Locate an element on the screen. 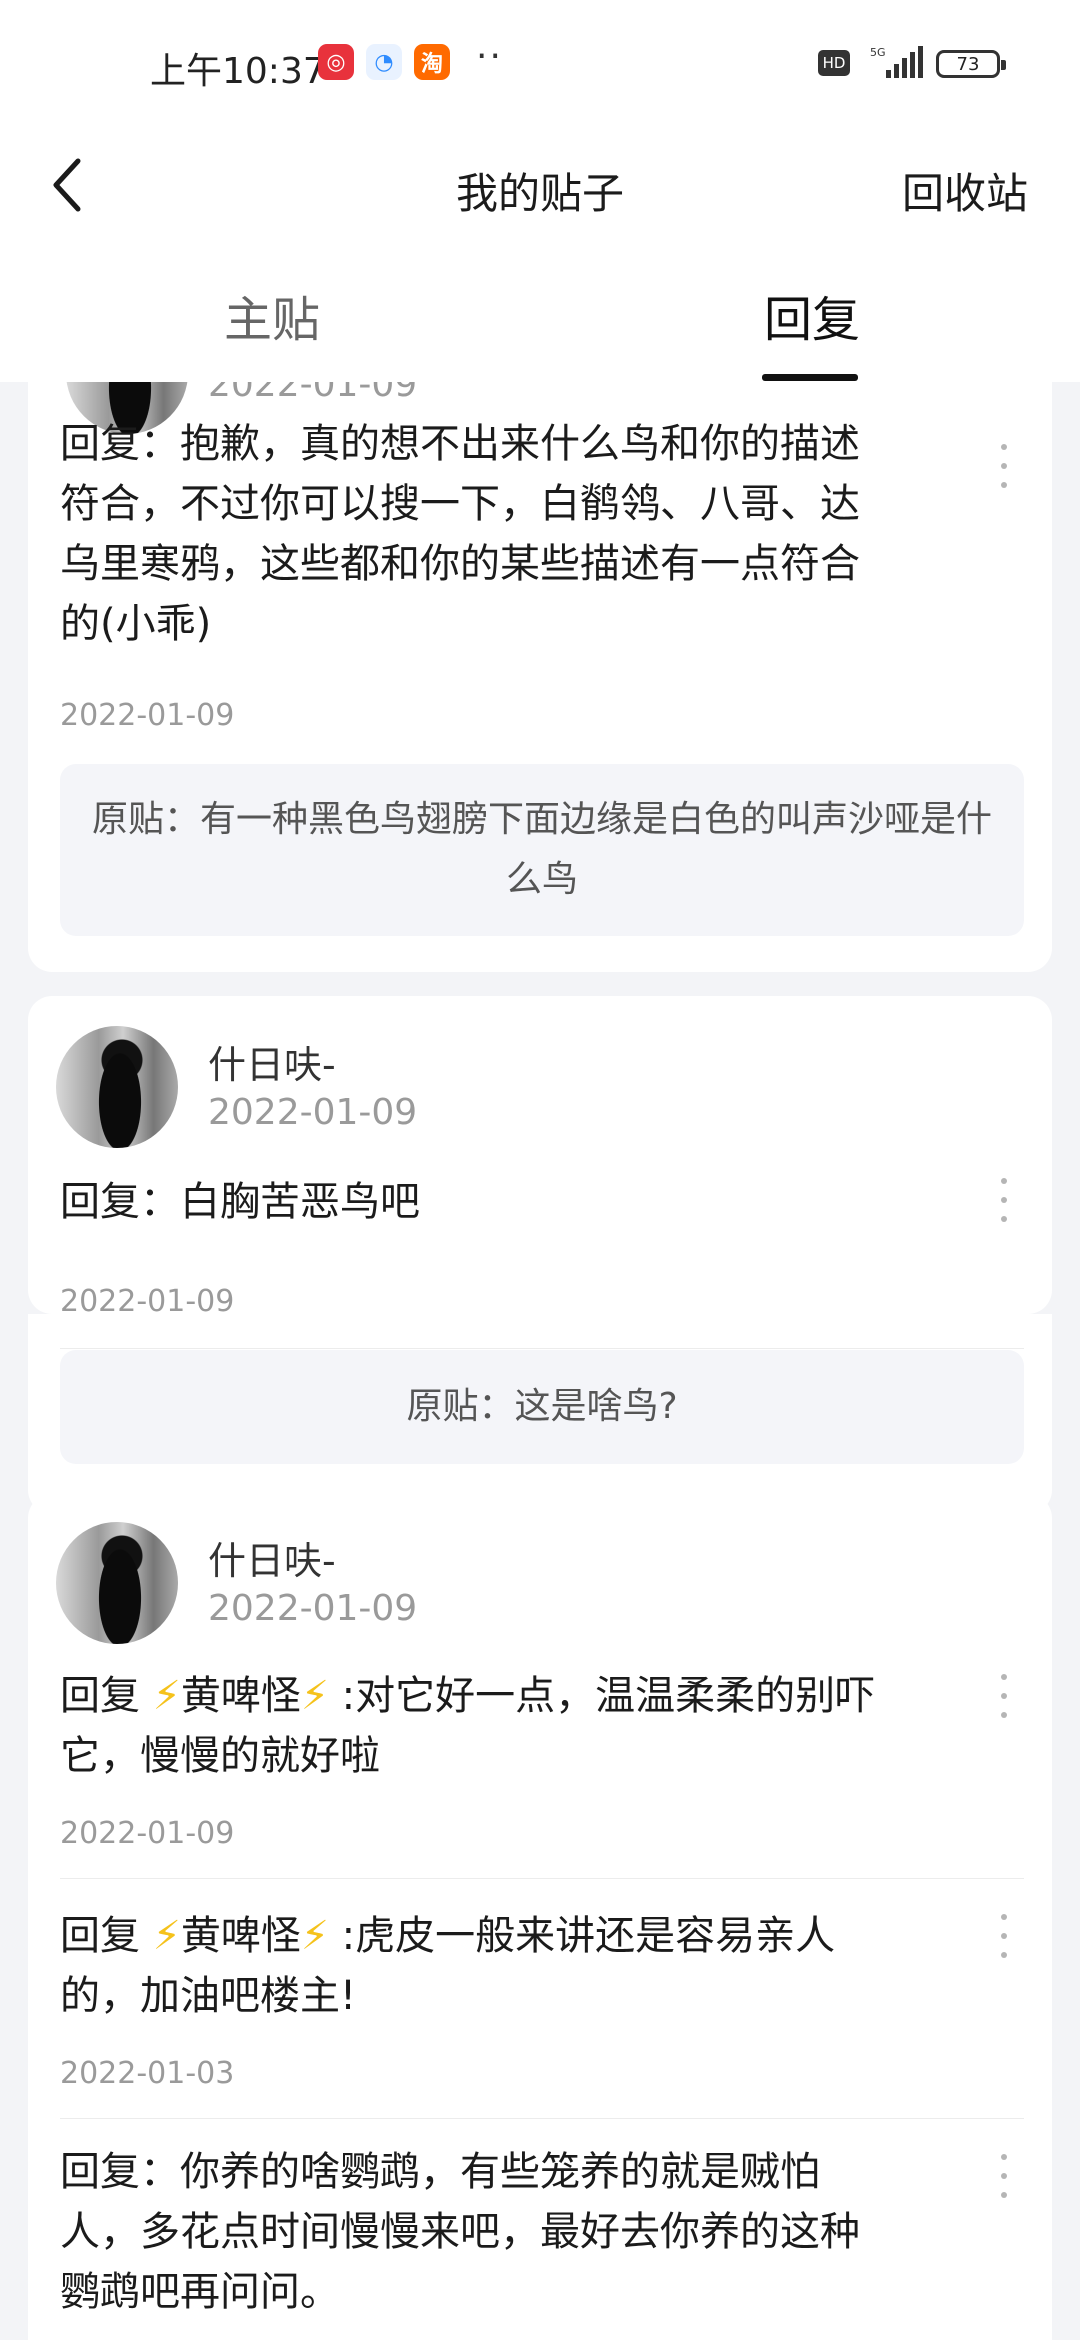  battery-icon: 73 is located at coordinates (971, 64).